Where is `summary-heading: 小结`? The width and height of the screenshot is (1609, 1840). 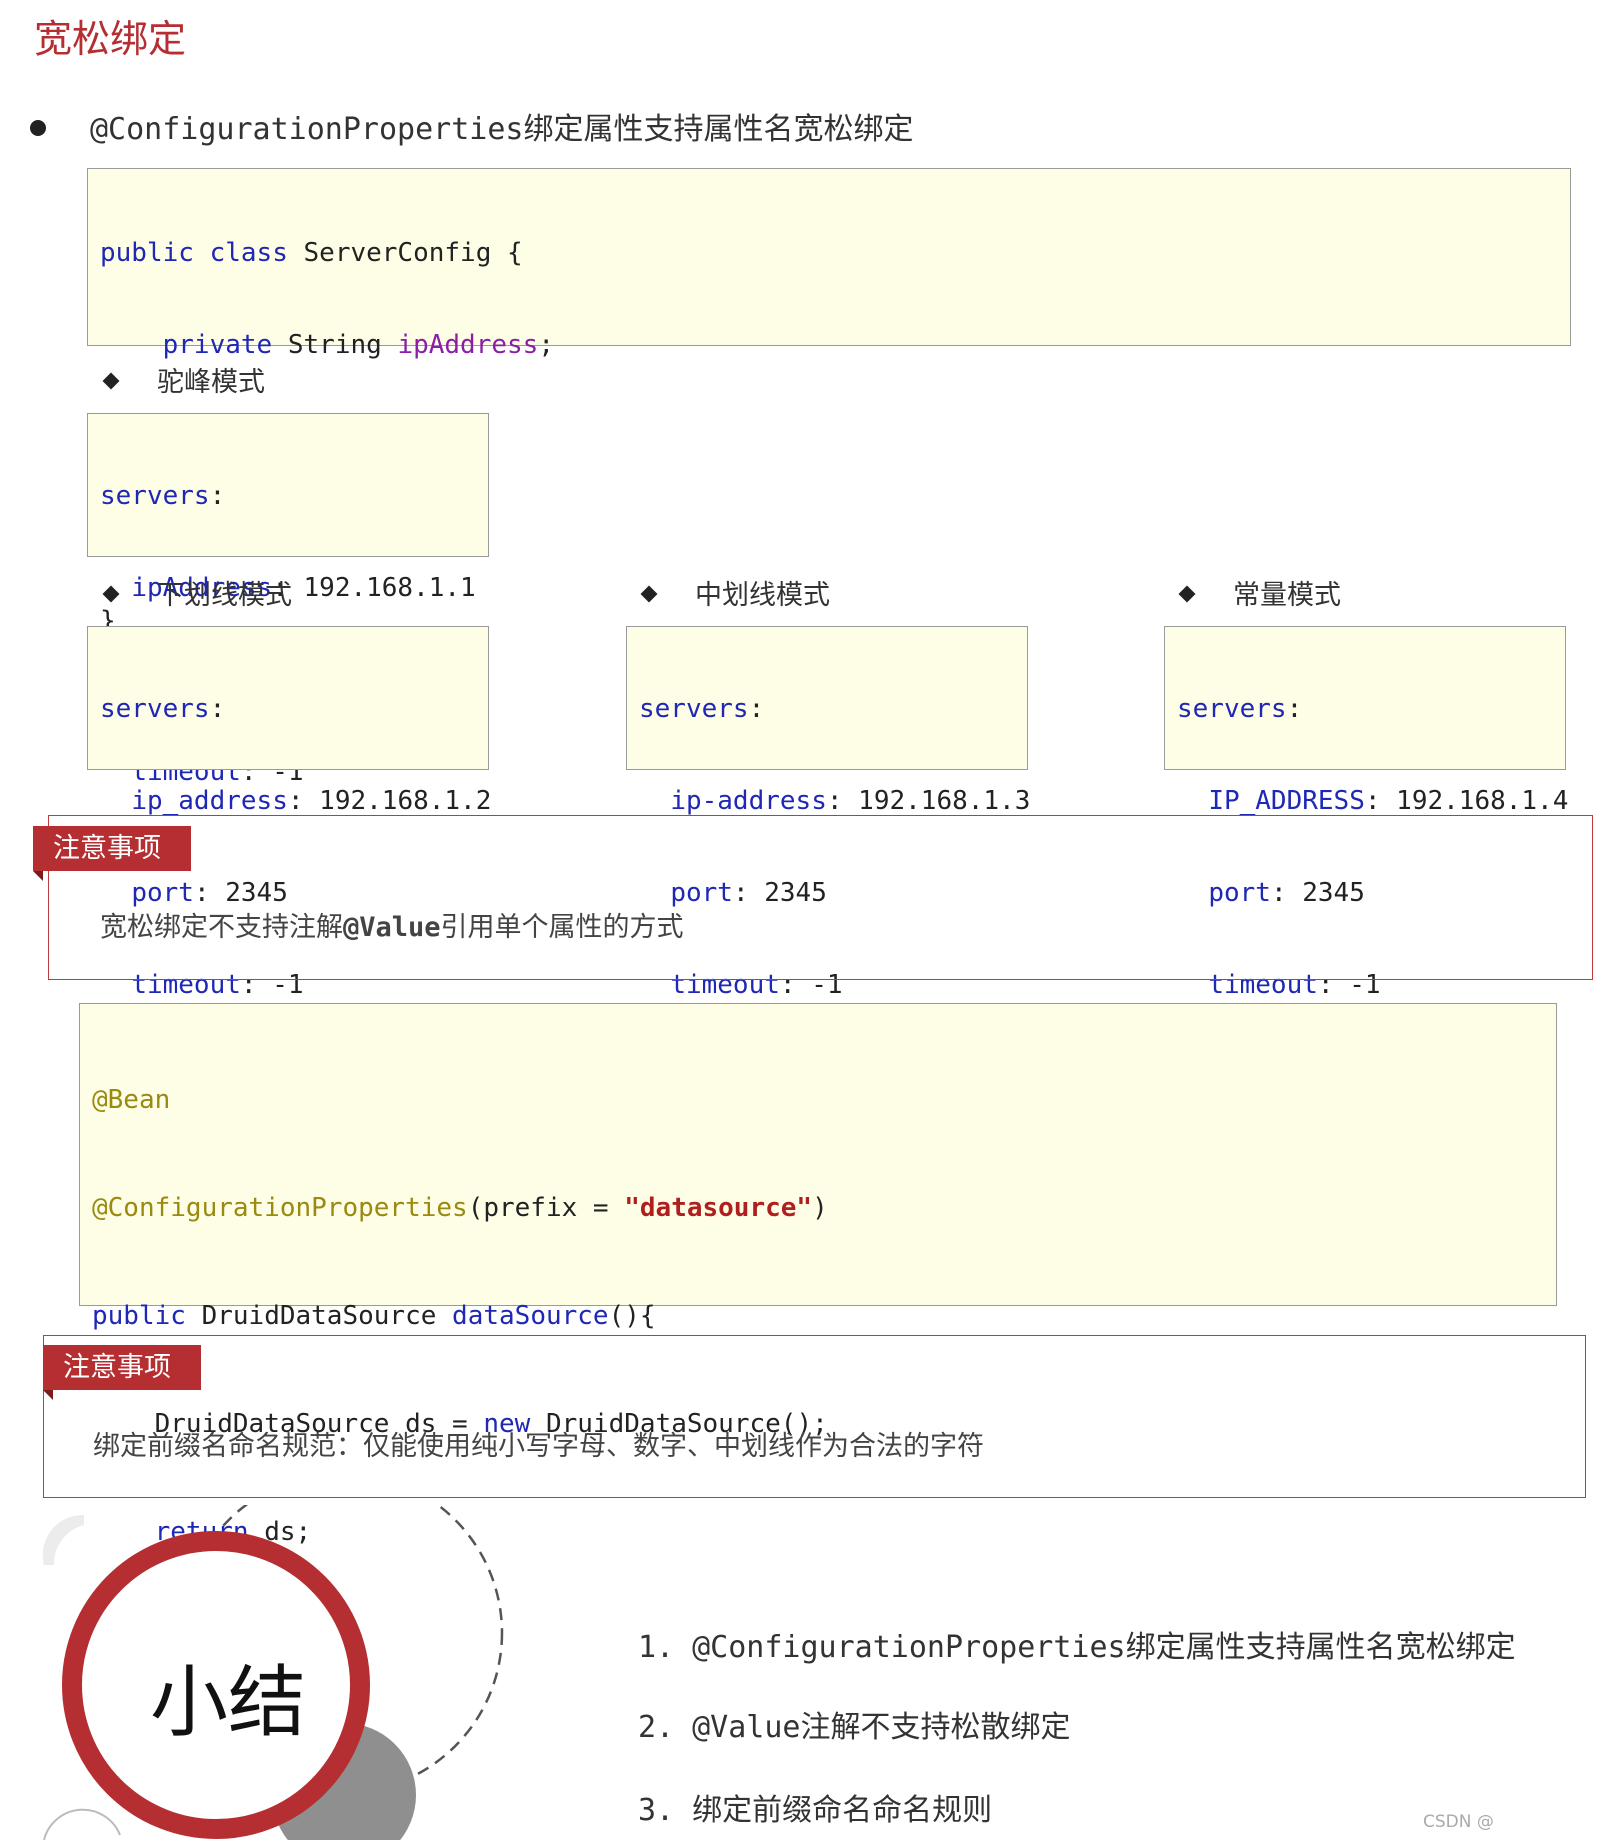
summary-heading: 小结 is located at coordinates (228, 1703).